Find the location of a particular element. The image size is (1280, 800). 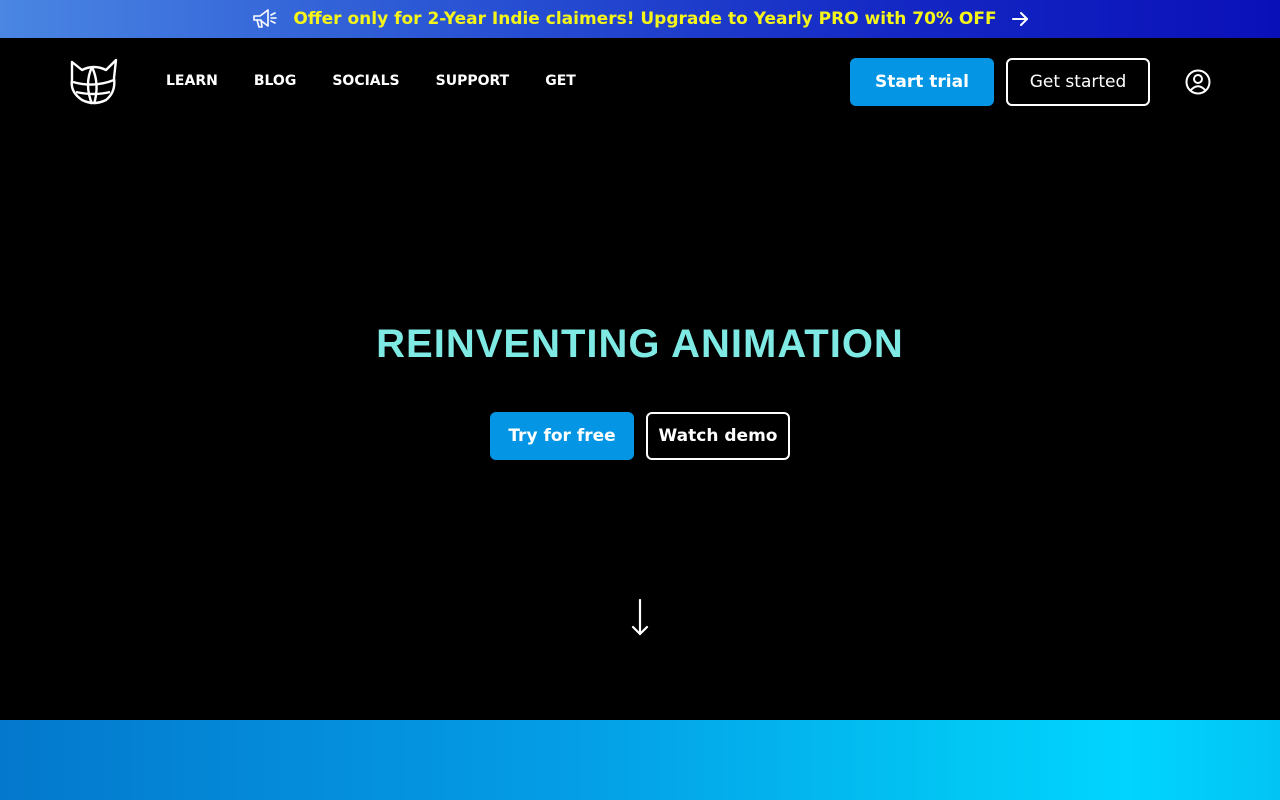

try-for-free-button: Try for free is located at coordinates (562, 436).